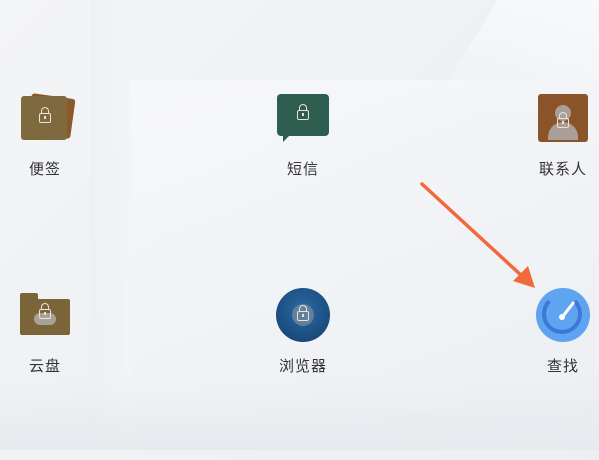 The height and width of the screenshot is (460, 599). What do you see at coordinates (302, 366) in the screenshot?
I see `app-label: 浏览器` at bounding box center [302, 366].